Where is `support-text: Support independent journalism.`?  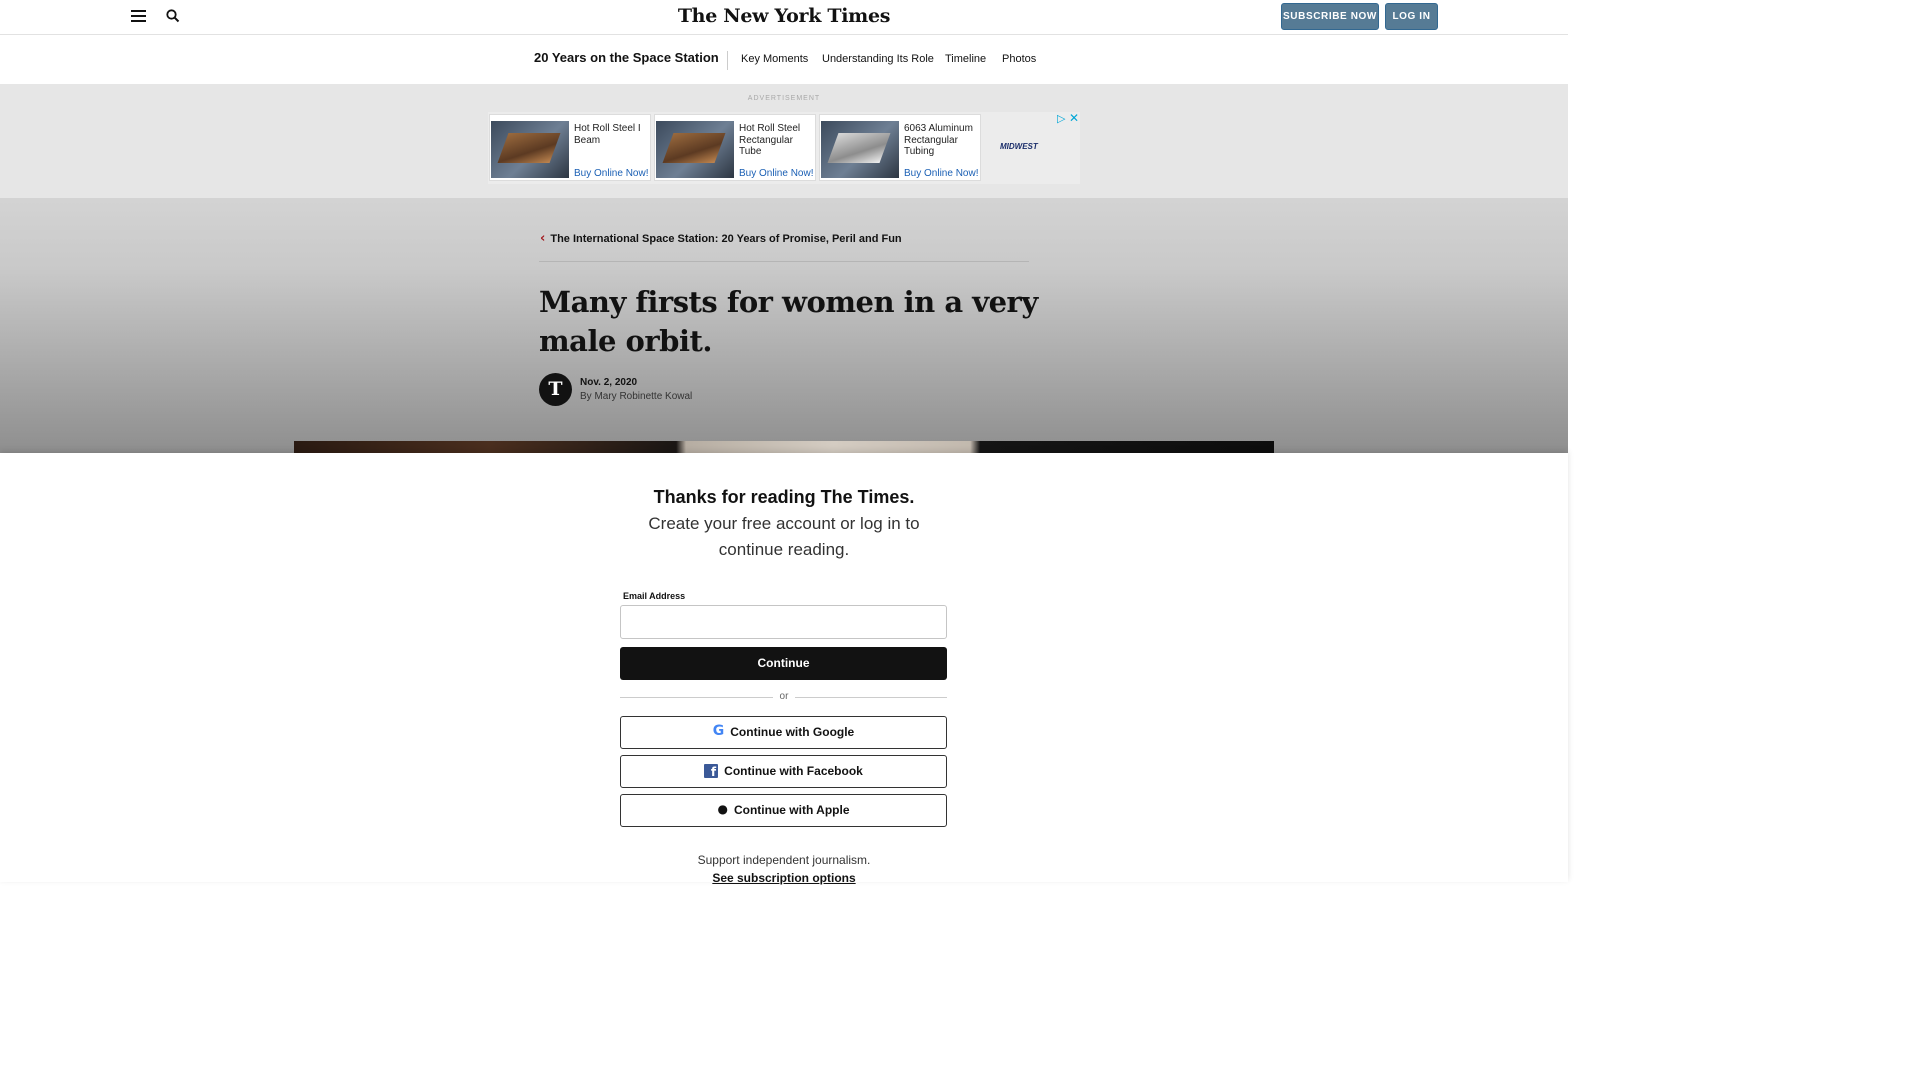 support-text: Support independent journalism. is located at coordinates (784, 860).